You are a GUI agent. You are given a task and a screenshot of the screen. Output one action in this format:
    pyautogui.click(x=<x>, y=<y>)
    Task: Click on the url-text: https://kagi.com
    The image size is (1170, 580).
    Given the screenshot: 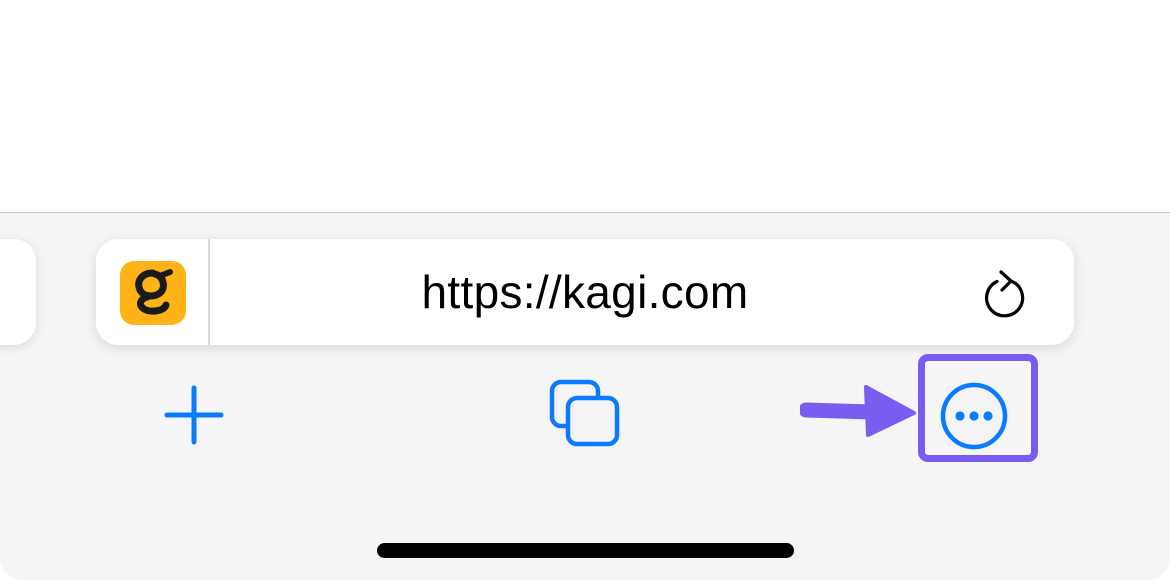 What is the action you would take?
    pyautogui.click(x=585, y=292)
    